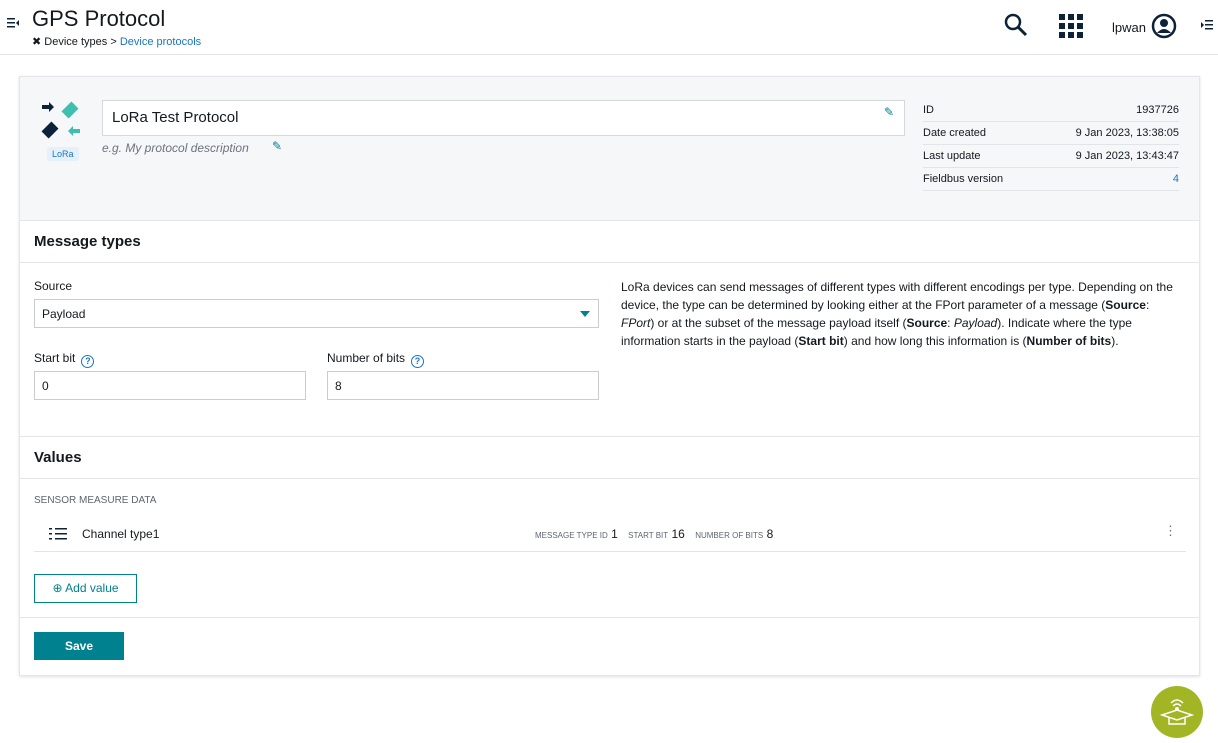  I want to click on app-switcher-icon, so click(1071, 26).